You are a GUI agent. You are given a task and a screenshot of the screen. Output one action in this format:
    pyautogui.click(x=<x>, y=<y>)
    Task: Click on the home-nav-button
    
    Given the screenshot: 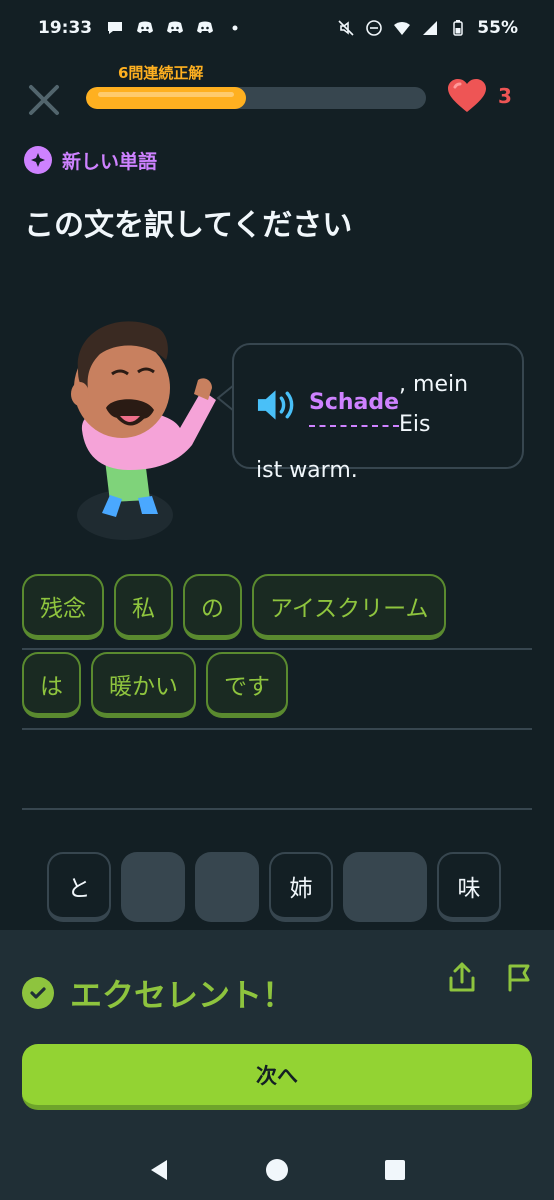 What is the action you would take?
    pyautogui.click(x=277, y=1170)
    